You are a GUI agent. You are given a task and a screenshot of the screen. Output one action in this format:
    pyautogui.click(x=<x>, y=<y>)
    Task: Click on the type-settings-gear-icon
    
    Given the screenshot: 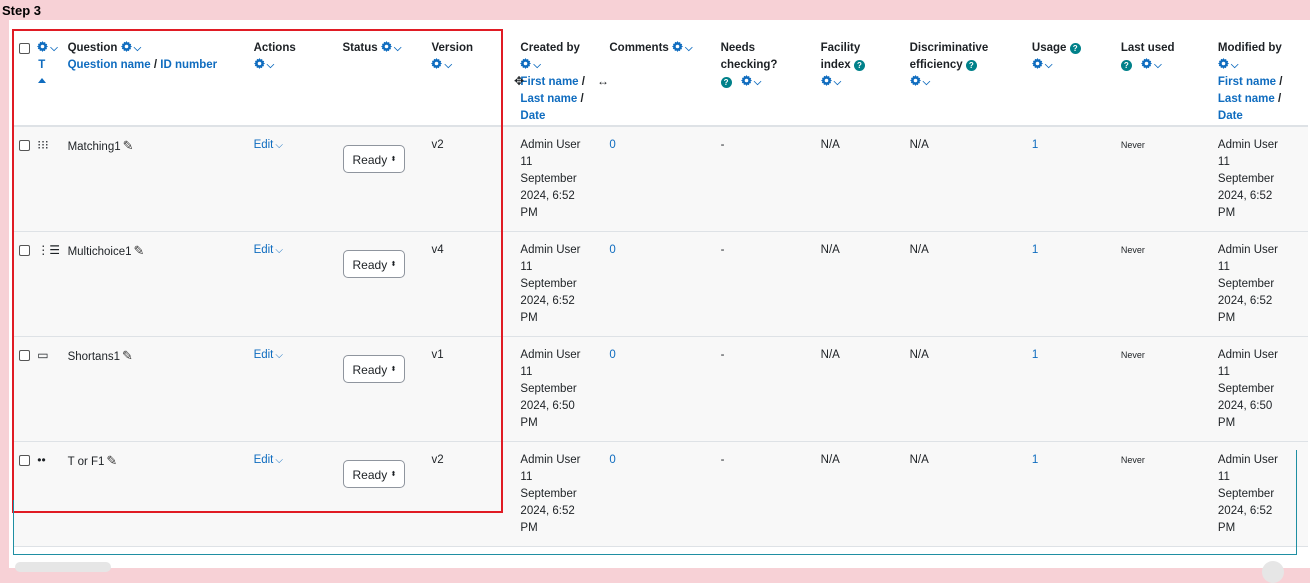 What is the action you would take?
    pyautogui.click(x=43, y=47)
    